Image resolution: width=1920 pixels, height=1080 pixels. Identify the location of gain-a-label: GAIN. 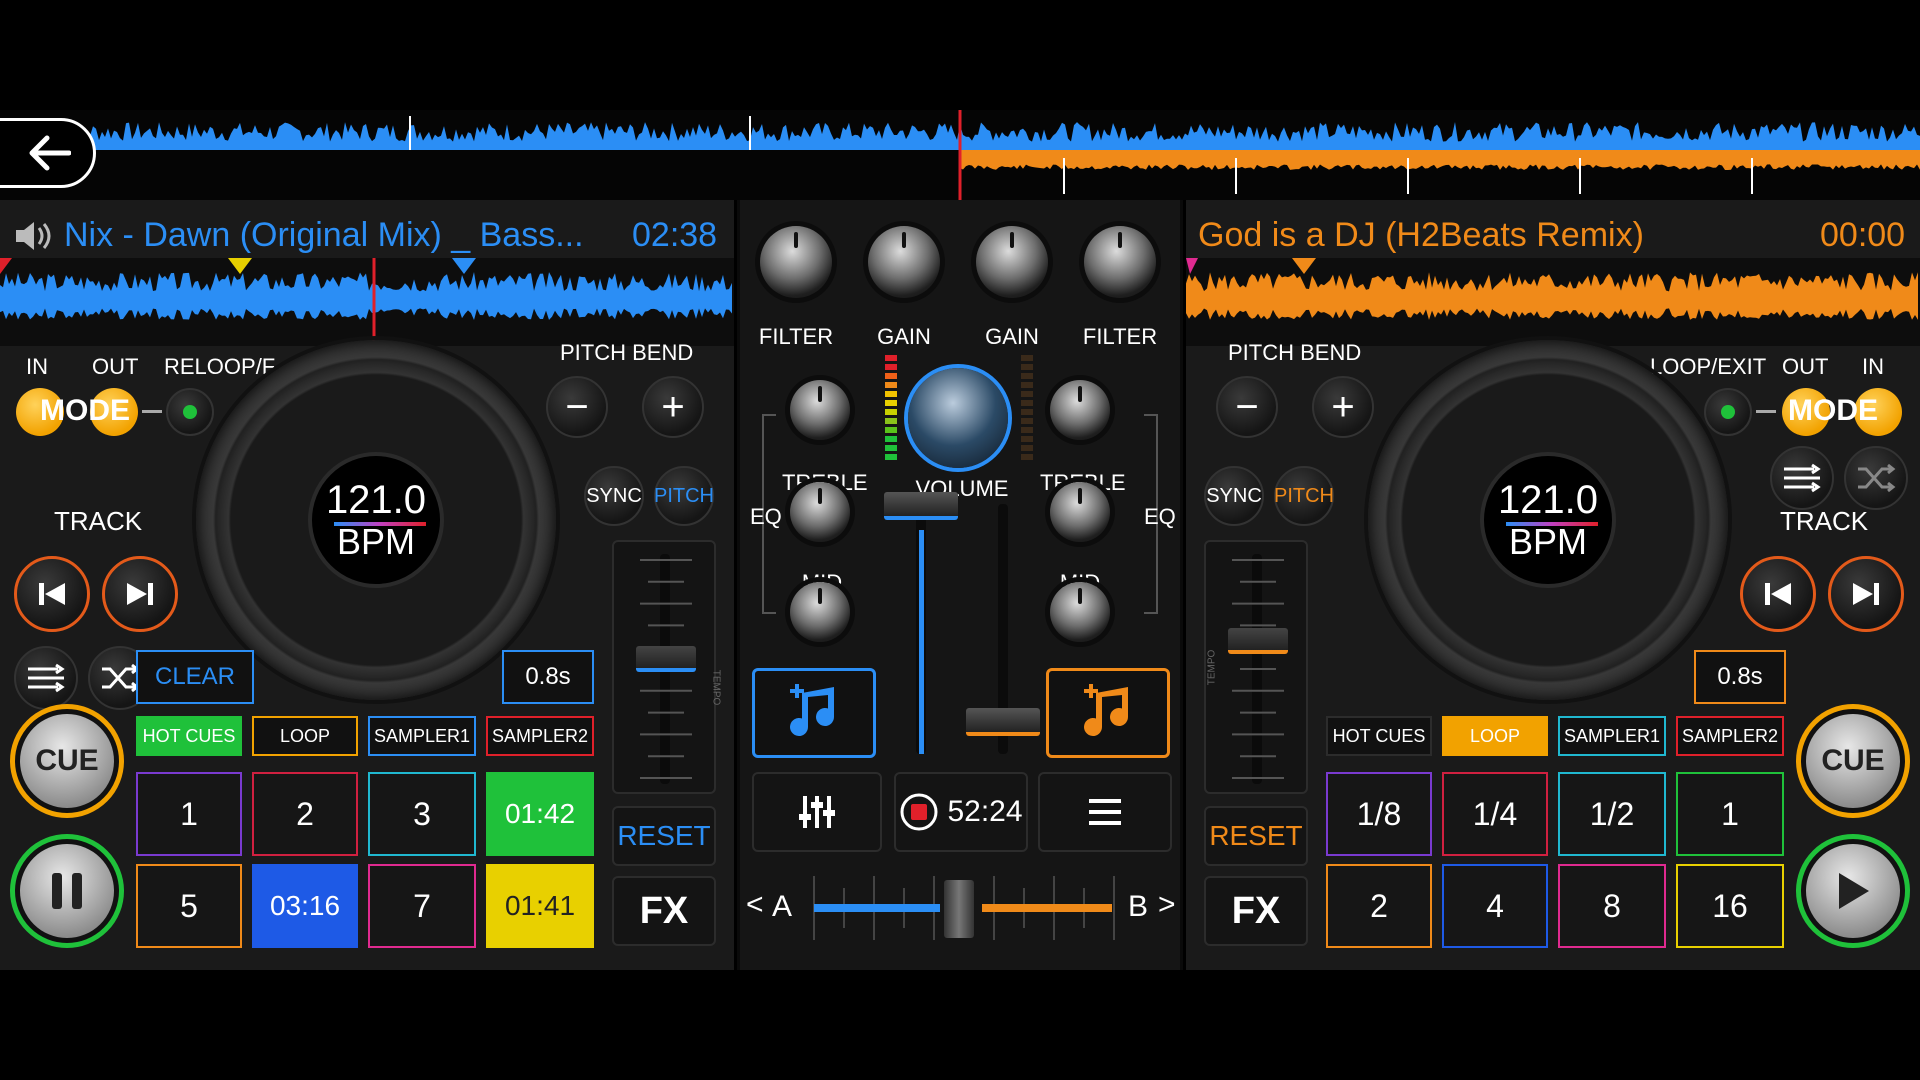
(904, 336).